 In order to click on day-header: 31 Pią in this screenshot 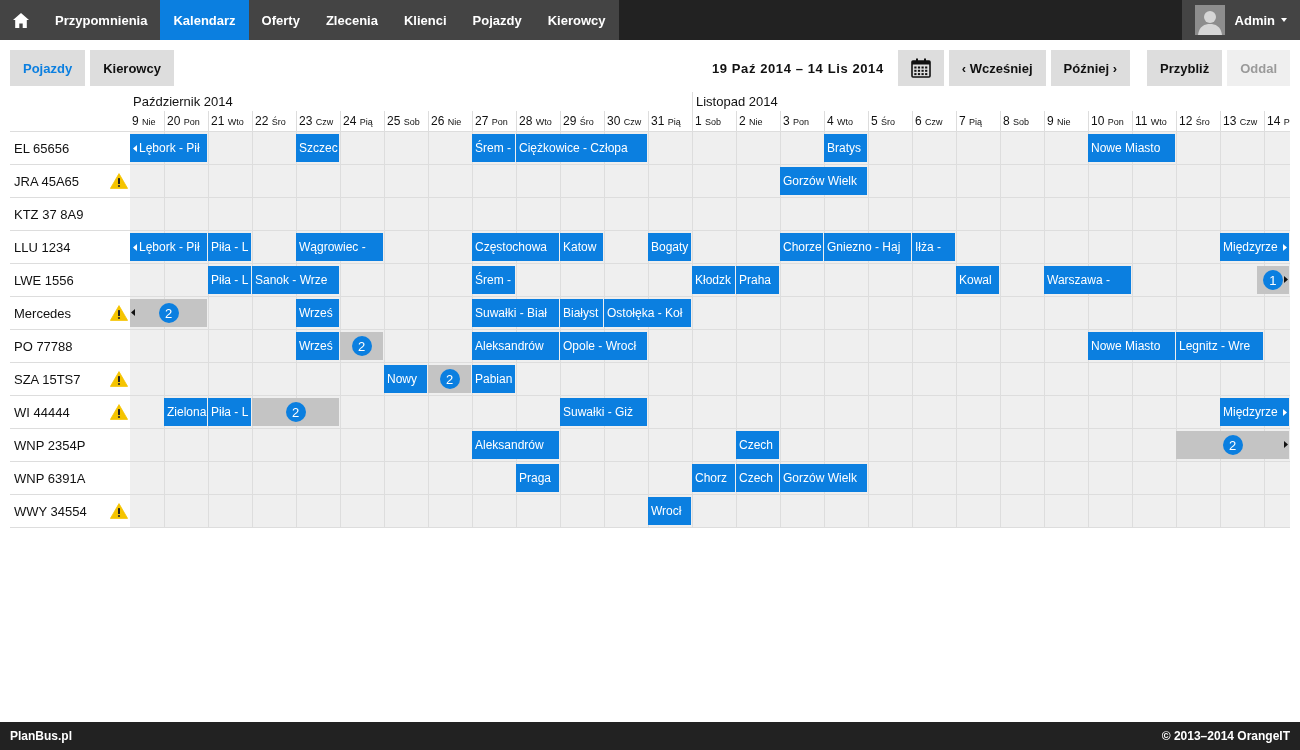, I will do `click(670, 121)`.